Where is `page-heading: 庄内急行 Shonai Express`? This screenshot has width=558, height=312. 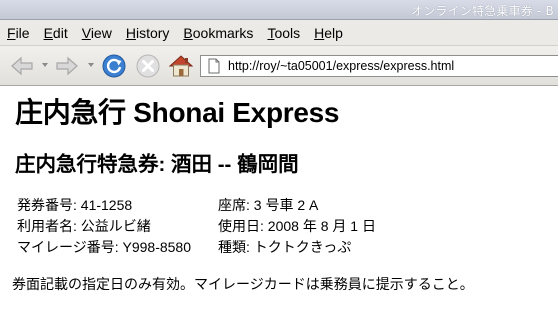
page-heading: 庄内急行 Shonai Express is located at coordinates (177, 112).